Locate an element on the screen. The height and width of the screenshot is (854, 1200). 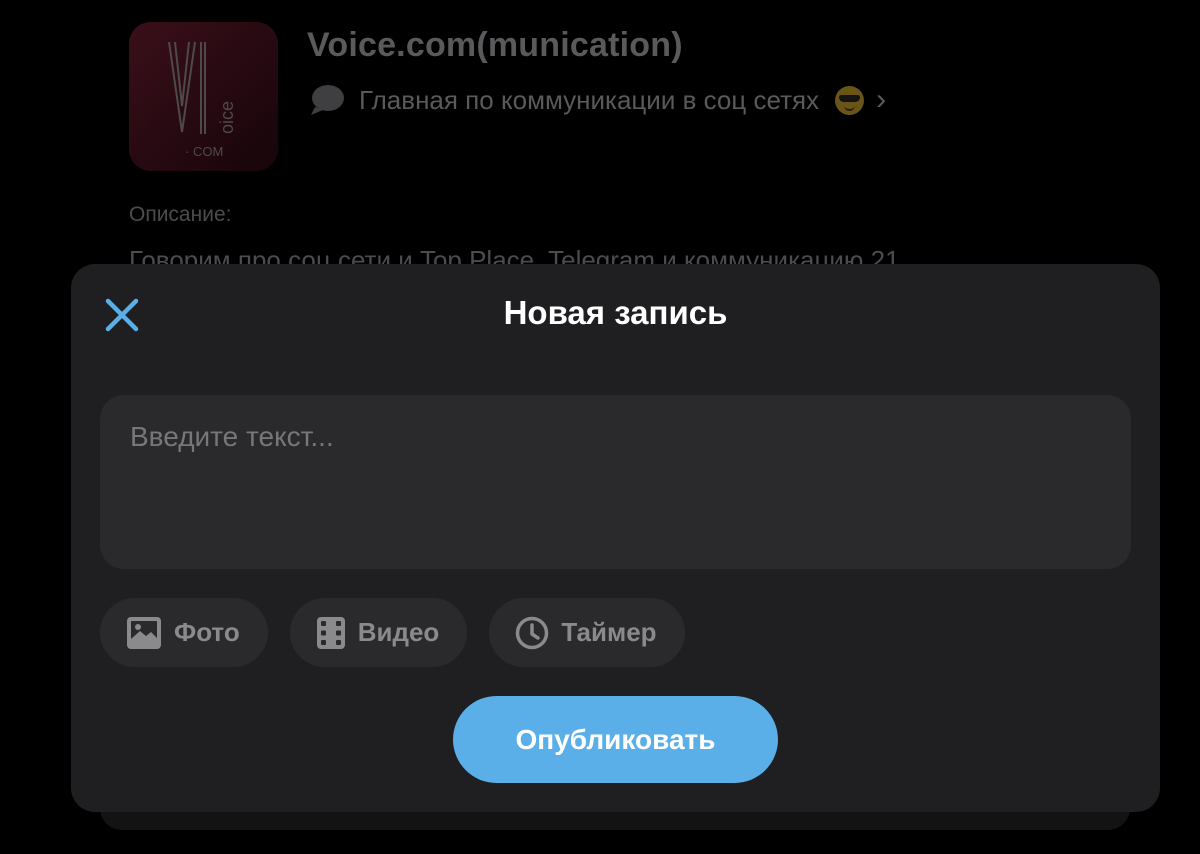
sunglasses-emoji-icon is located at coordinates (850, 100).